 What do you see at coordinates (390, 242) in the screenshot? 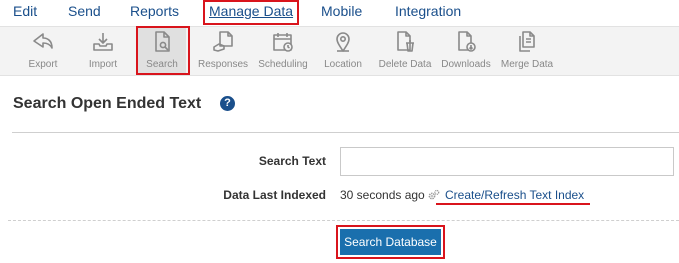
I see `highlight-box-search-database` at bounding box center [390, 242].